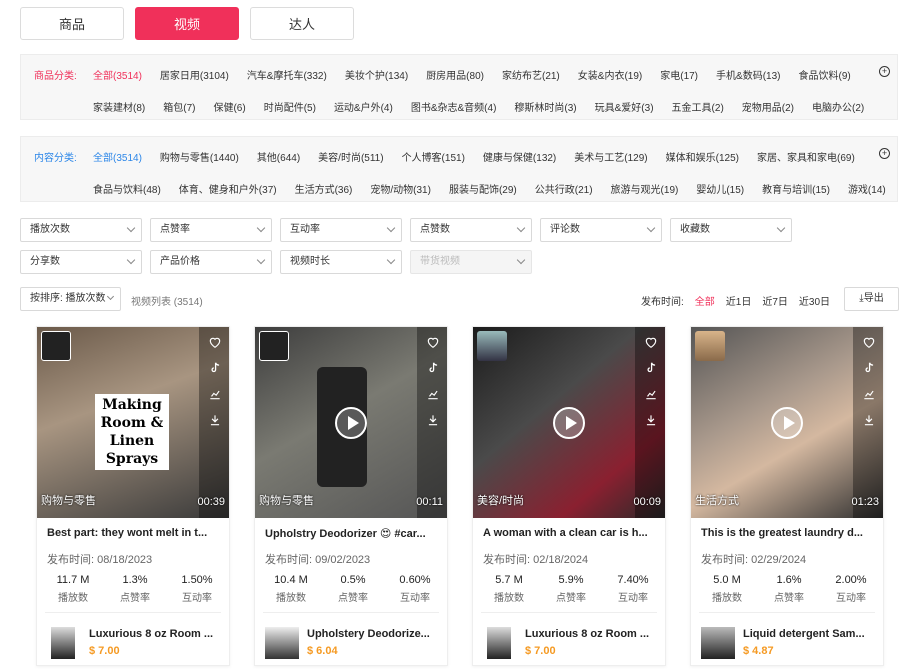 The height and width of the screenshot is (669, 906). I want to click on filter-comments-dropdown: 评论数, so click(601, 230).